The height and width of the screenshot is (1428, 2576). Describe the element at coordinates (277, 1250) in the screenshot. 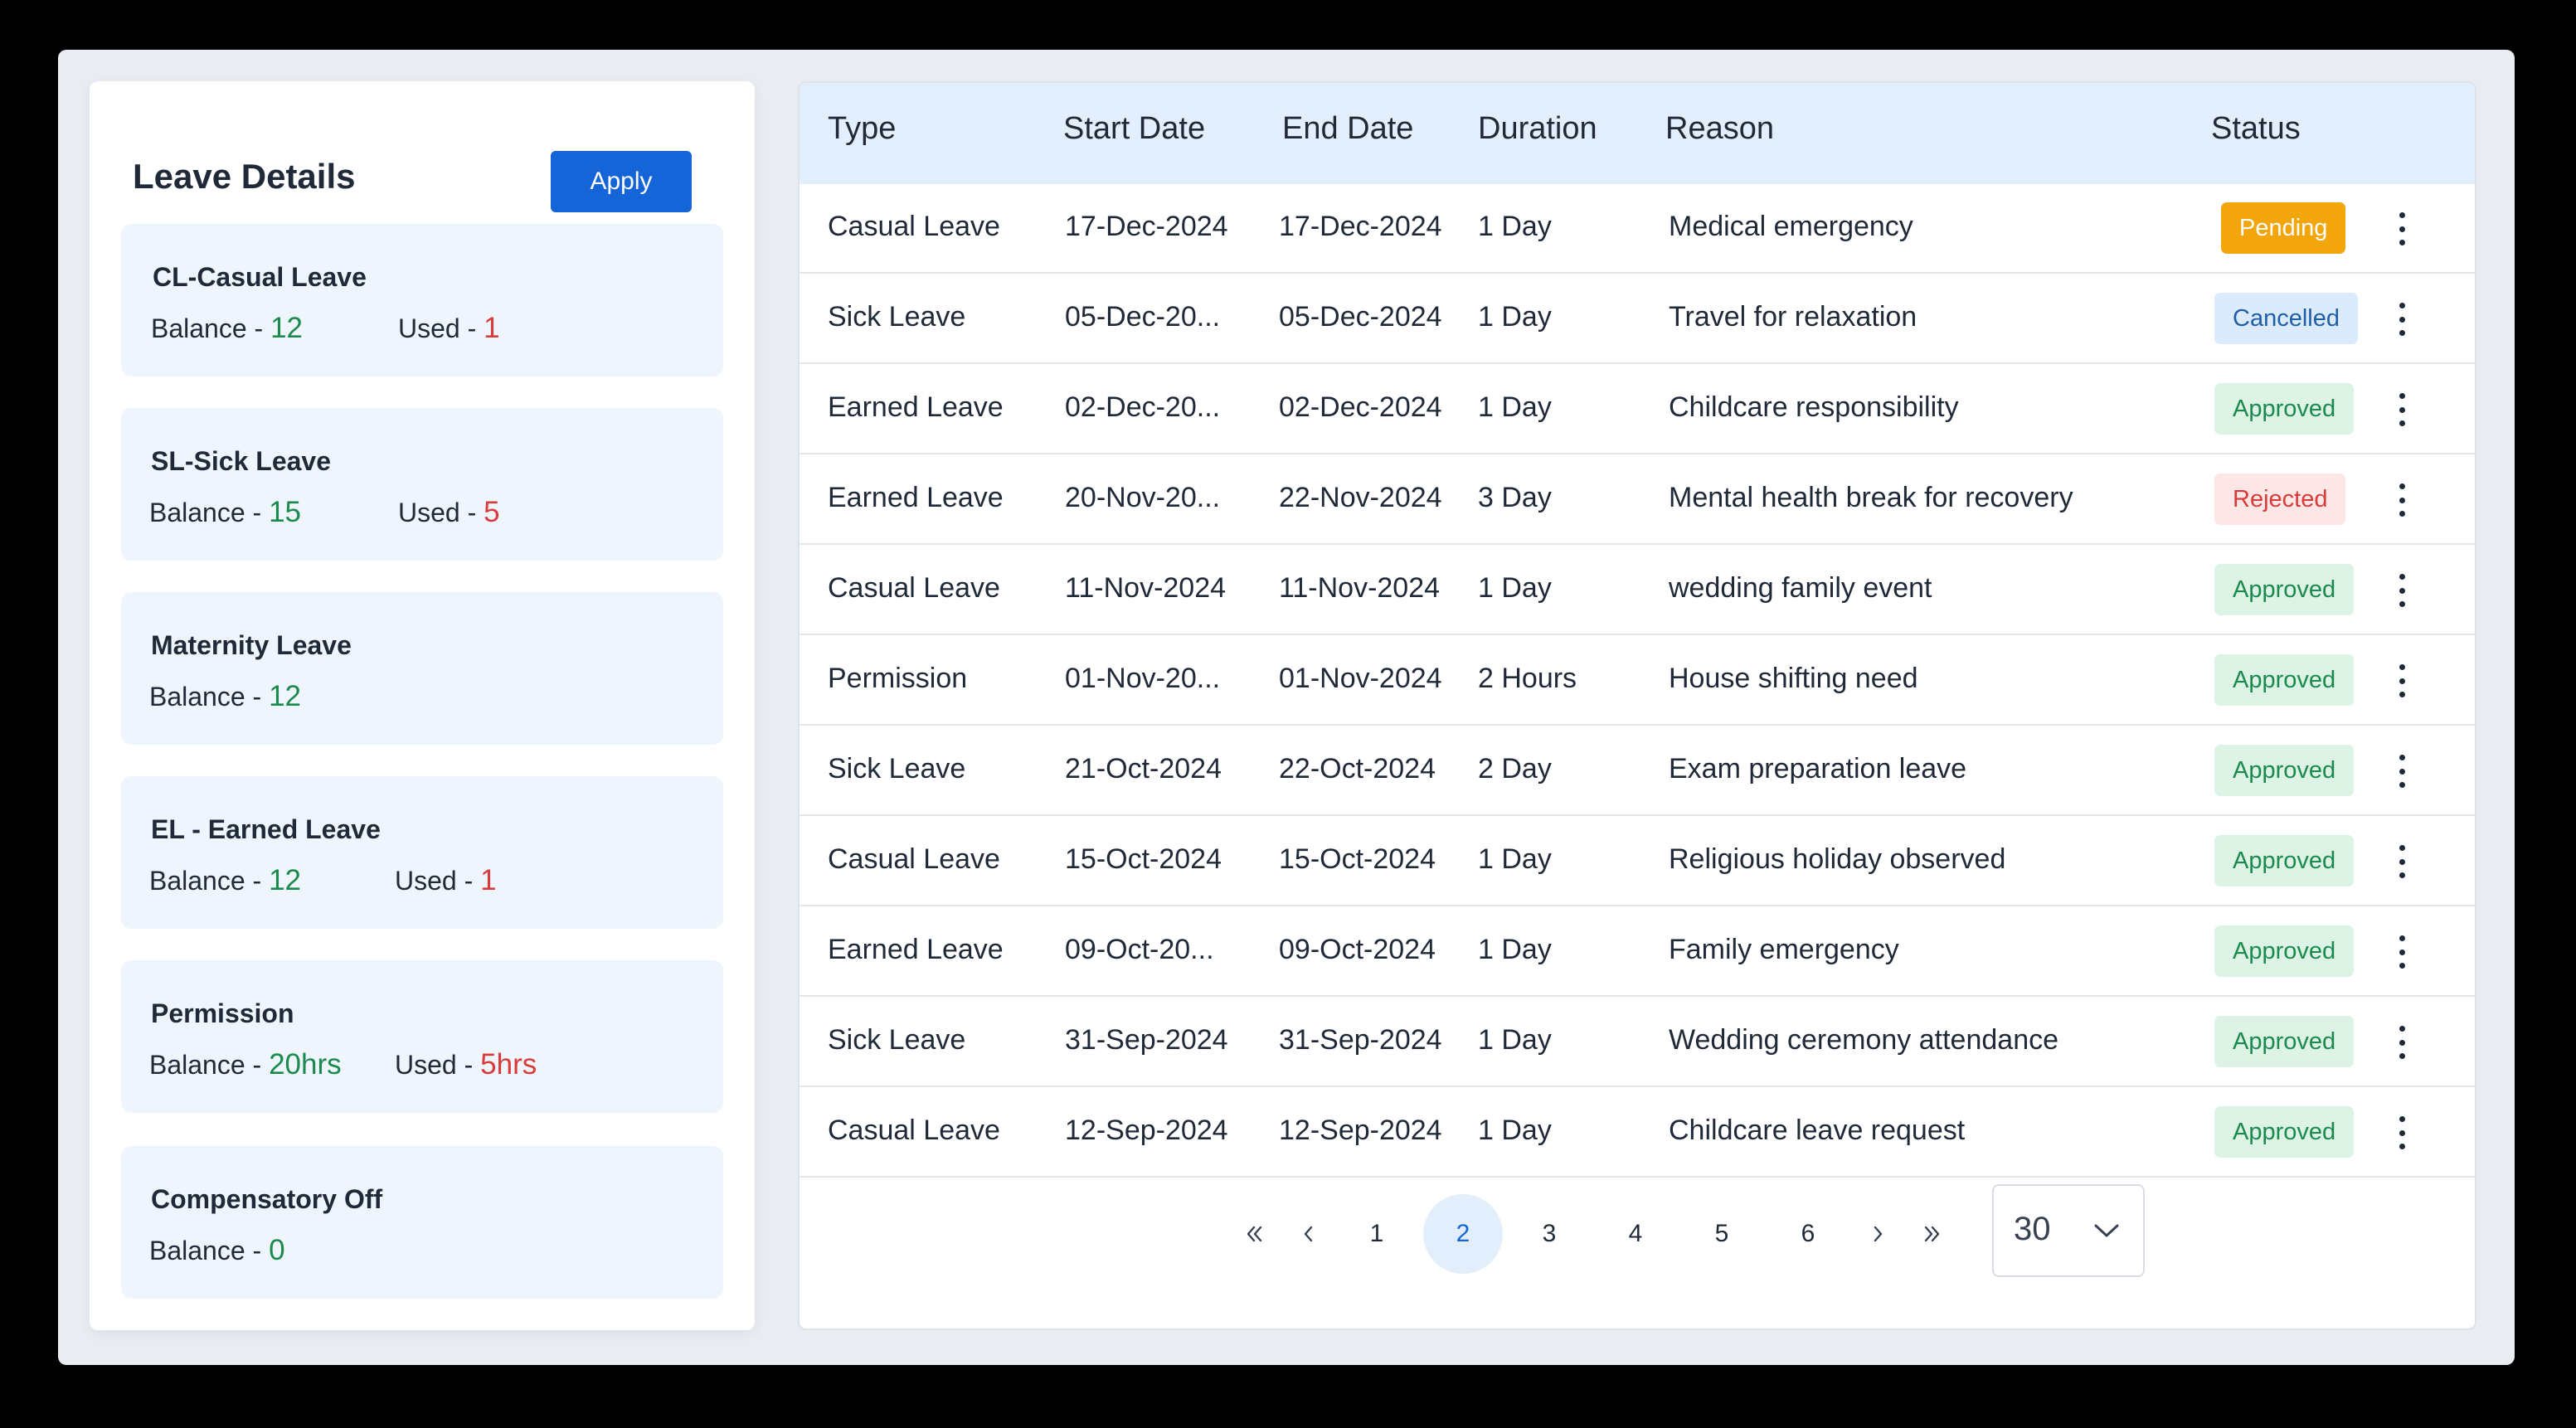

I see `balance-value: 0` at that location.